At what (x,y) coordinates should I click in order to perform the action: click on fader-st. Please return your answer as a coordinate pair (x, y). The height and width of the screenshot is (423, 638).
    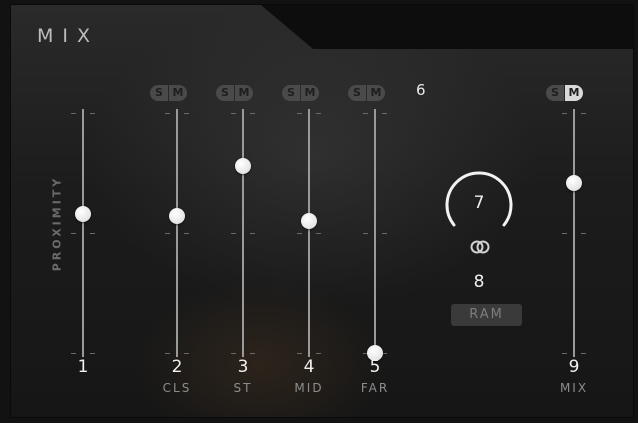
    Looking at the image, I should click on (243, 233).